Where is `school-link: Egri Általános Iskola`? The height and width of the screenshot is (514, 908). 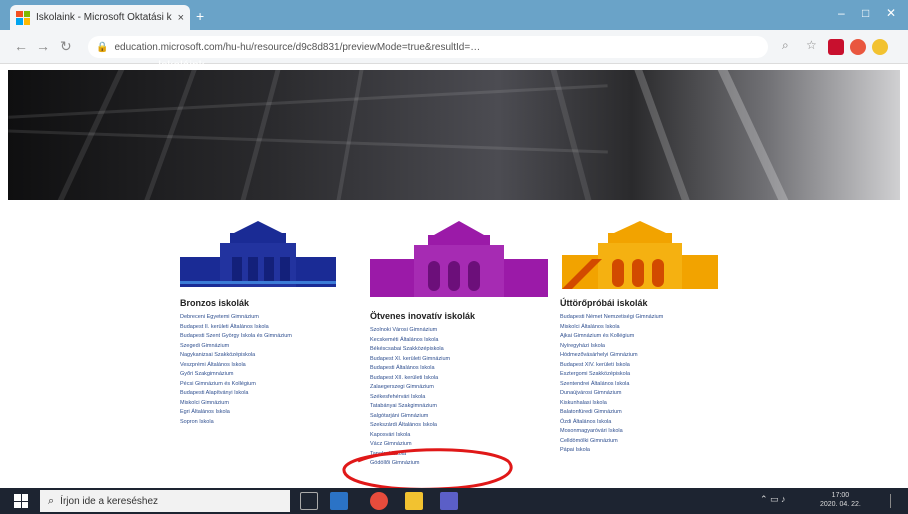 school-link: Egri Általános Iskola is located at coordinates (236, 413).